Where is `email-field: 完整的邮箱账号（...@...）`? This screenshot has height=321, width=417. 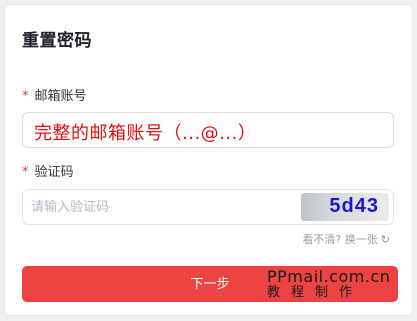 email-field: 完整的邮箱账号（...@...） is located at coordinates (208, 130).